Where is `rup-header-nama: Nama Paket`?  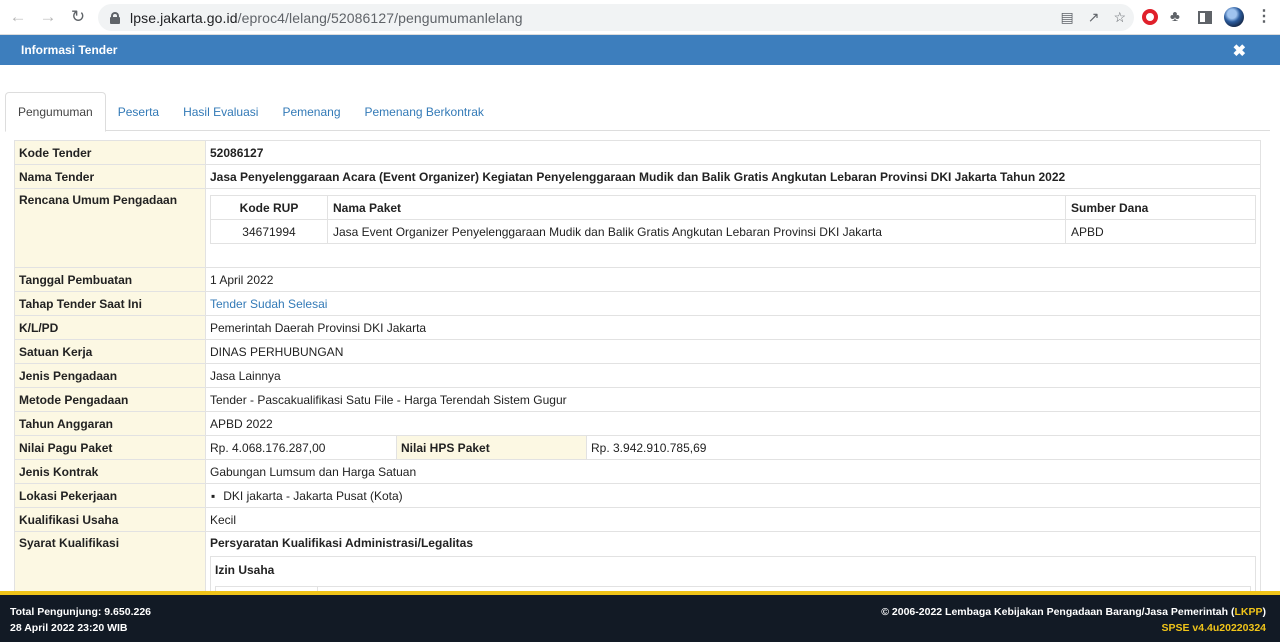
rup-header-nama: Nama Paket is located at coordinates (696, 207).